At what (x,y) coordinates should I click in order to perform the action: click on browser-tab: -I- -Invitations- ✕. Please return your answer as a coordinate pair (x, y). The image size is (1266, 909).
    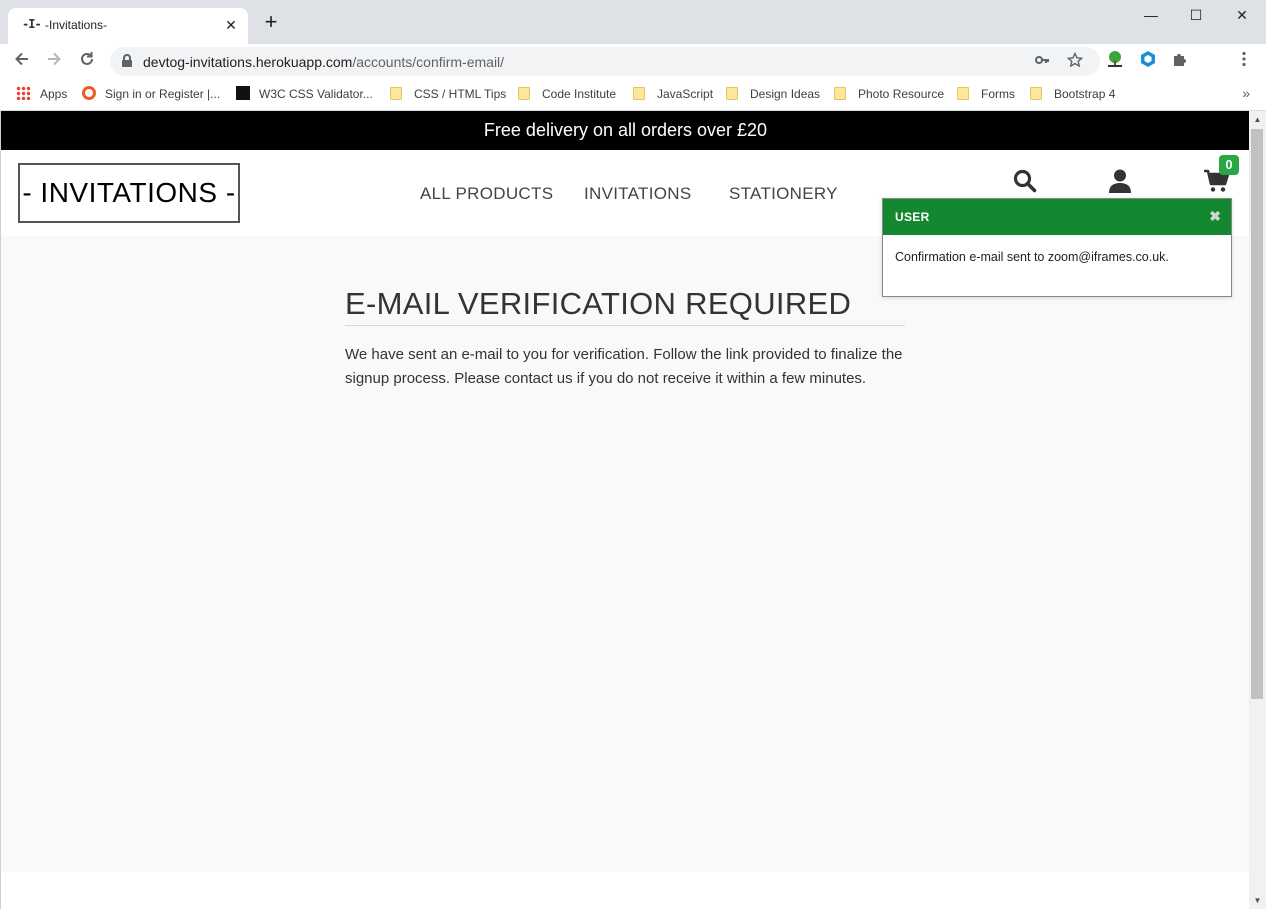
    Looking at the image, I should click on (128, 26).